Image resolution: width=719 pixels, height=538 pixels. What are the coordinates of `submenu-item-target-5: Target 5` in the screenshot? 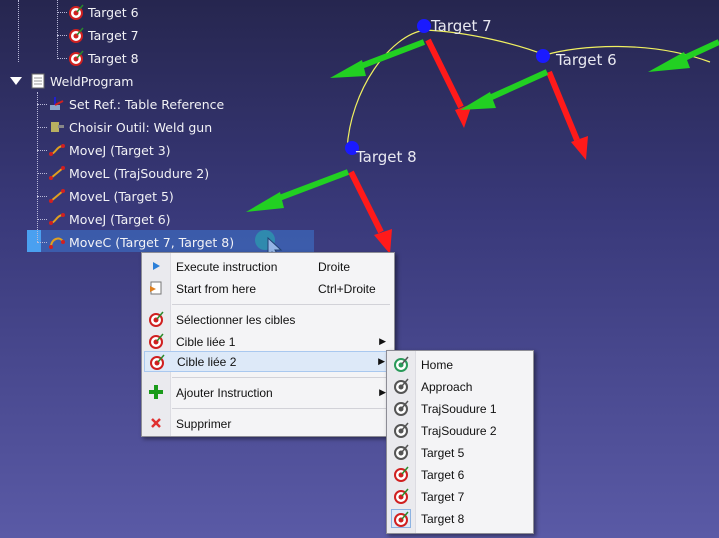 It's located at (460, 452).